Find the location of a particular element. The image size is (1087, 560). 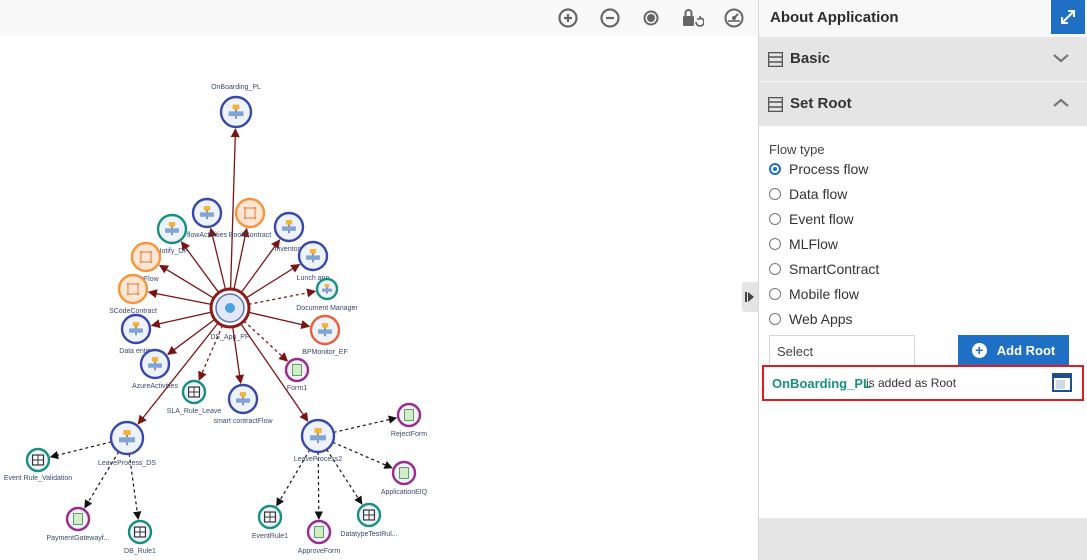

radio-mobile-flow: Mobile flow is located at coordinates (814, 294).